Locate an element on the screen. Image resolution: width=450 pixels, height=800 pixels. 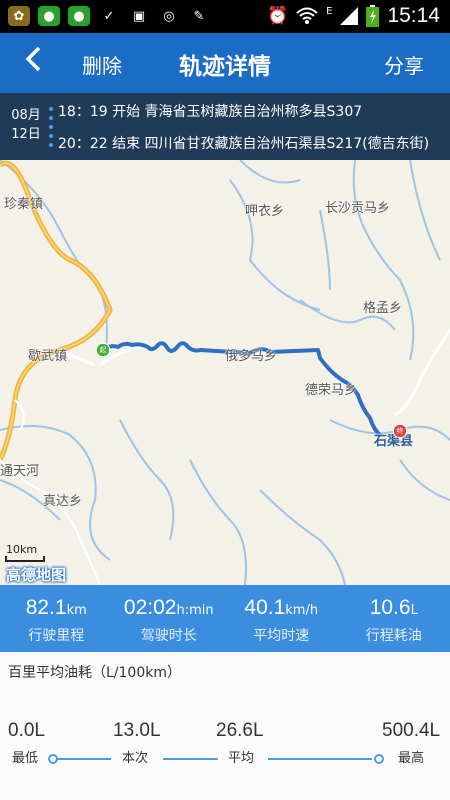
place-label: 德荣马乡 is located at coordinates (331, 390).